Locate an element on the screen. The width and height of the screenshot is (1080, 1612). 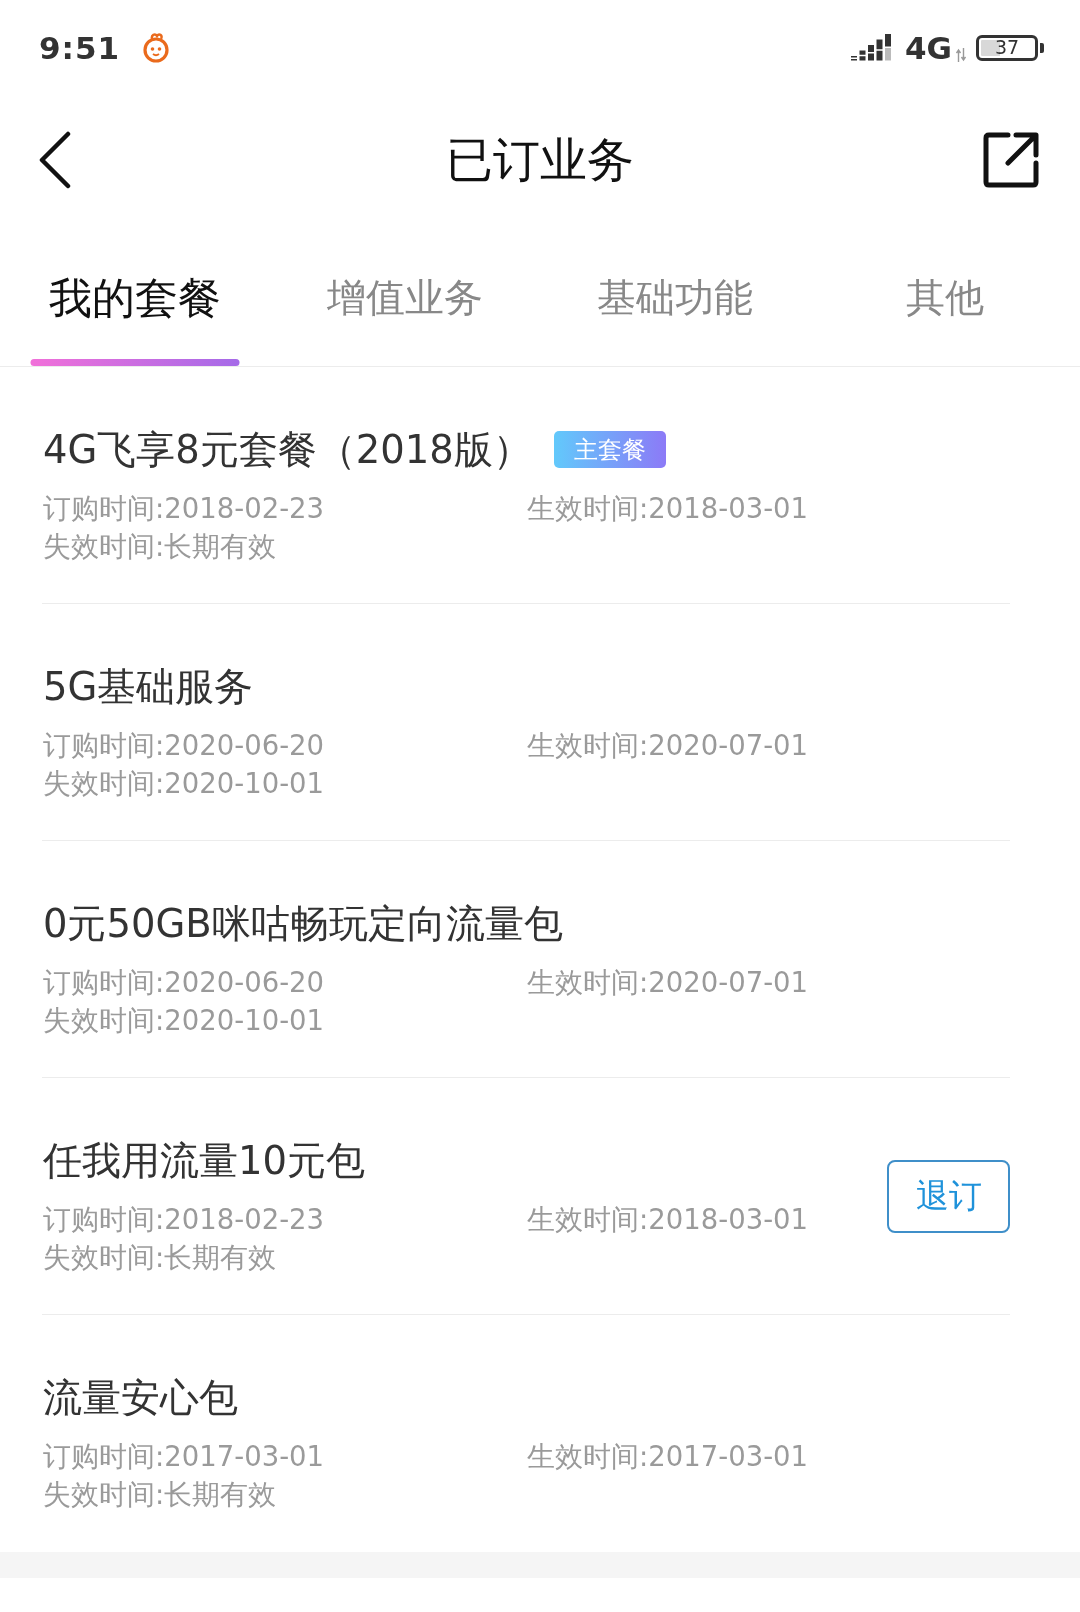
page-title: 已订业务 is located at coordinates (540, 159).